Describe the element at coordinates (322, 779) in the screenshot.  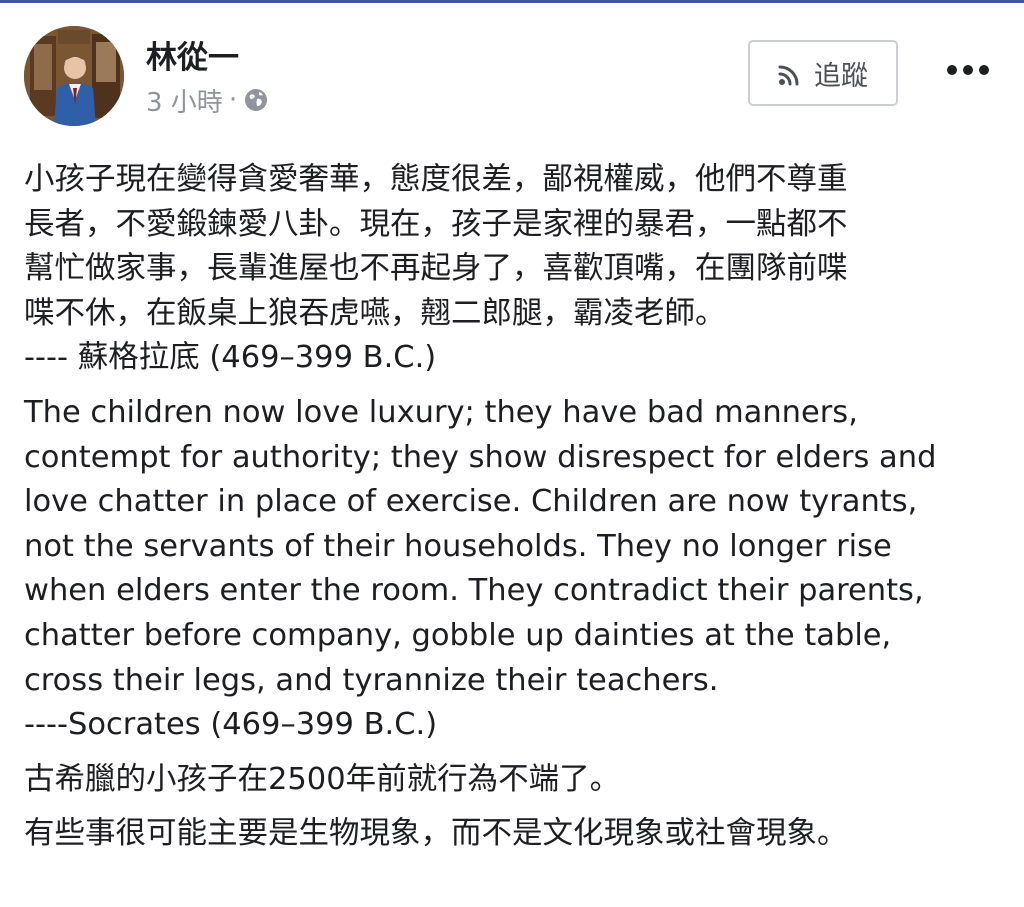
I see `comment-paragraph: 古希臘的小孩子在2500年前就行為不端了。` at that location.